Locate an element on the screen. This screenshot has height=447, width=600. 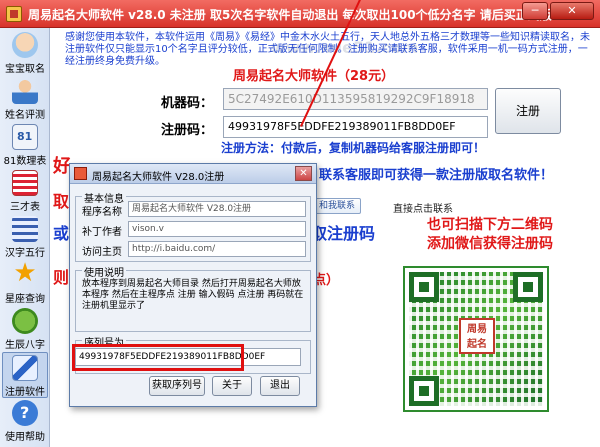
machine-code-label: 机器码： is located at coordinates (187, 103).